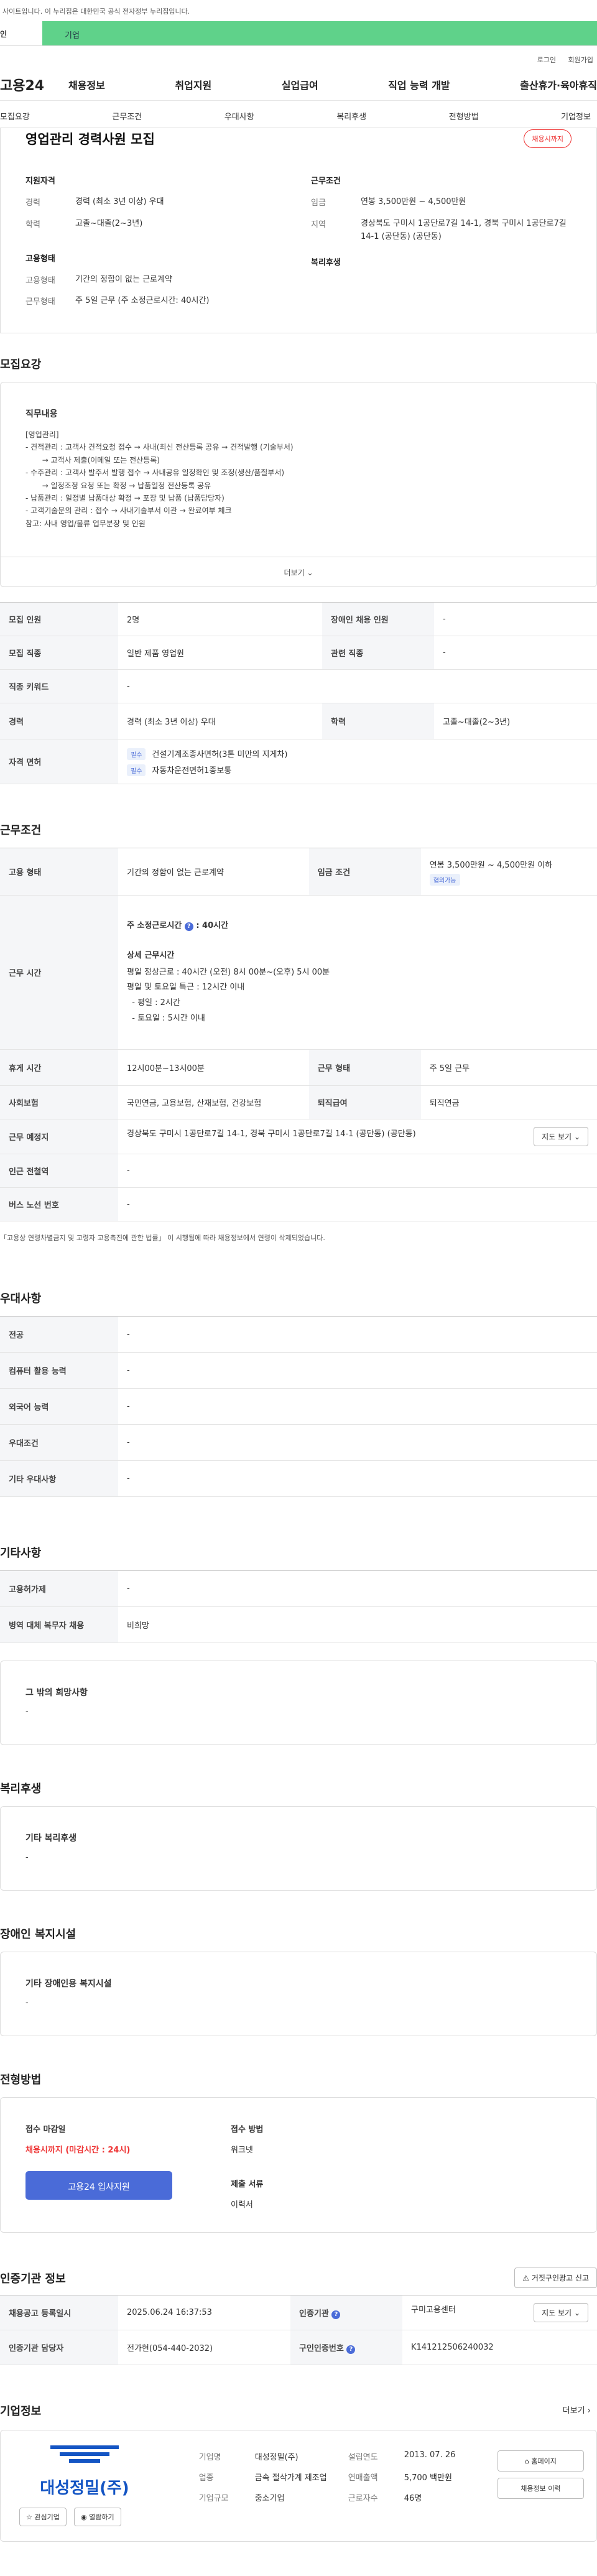 This screenshot has height=2576, width=597. What do you see at coordinates (59, 762) in the screenshot?
I see `table-header: 자격 면허` at bounding box center [59, 762].